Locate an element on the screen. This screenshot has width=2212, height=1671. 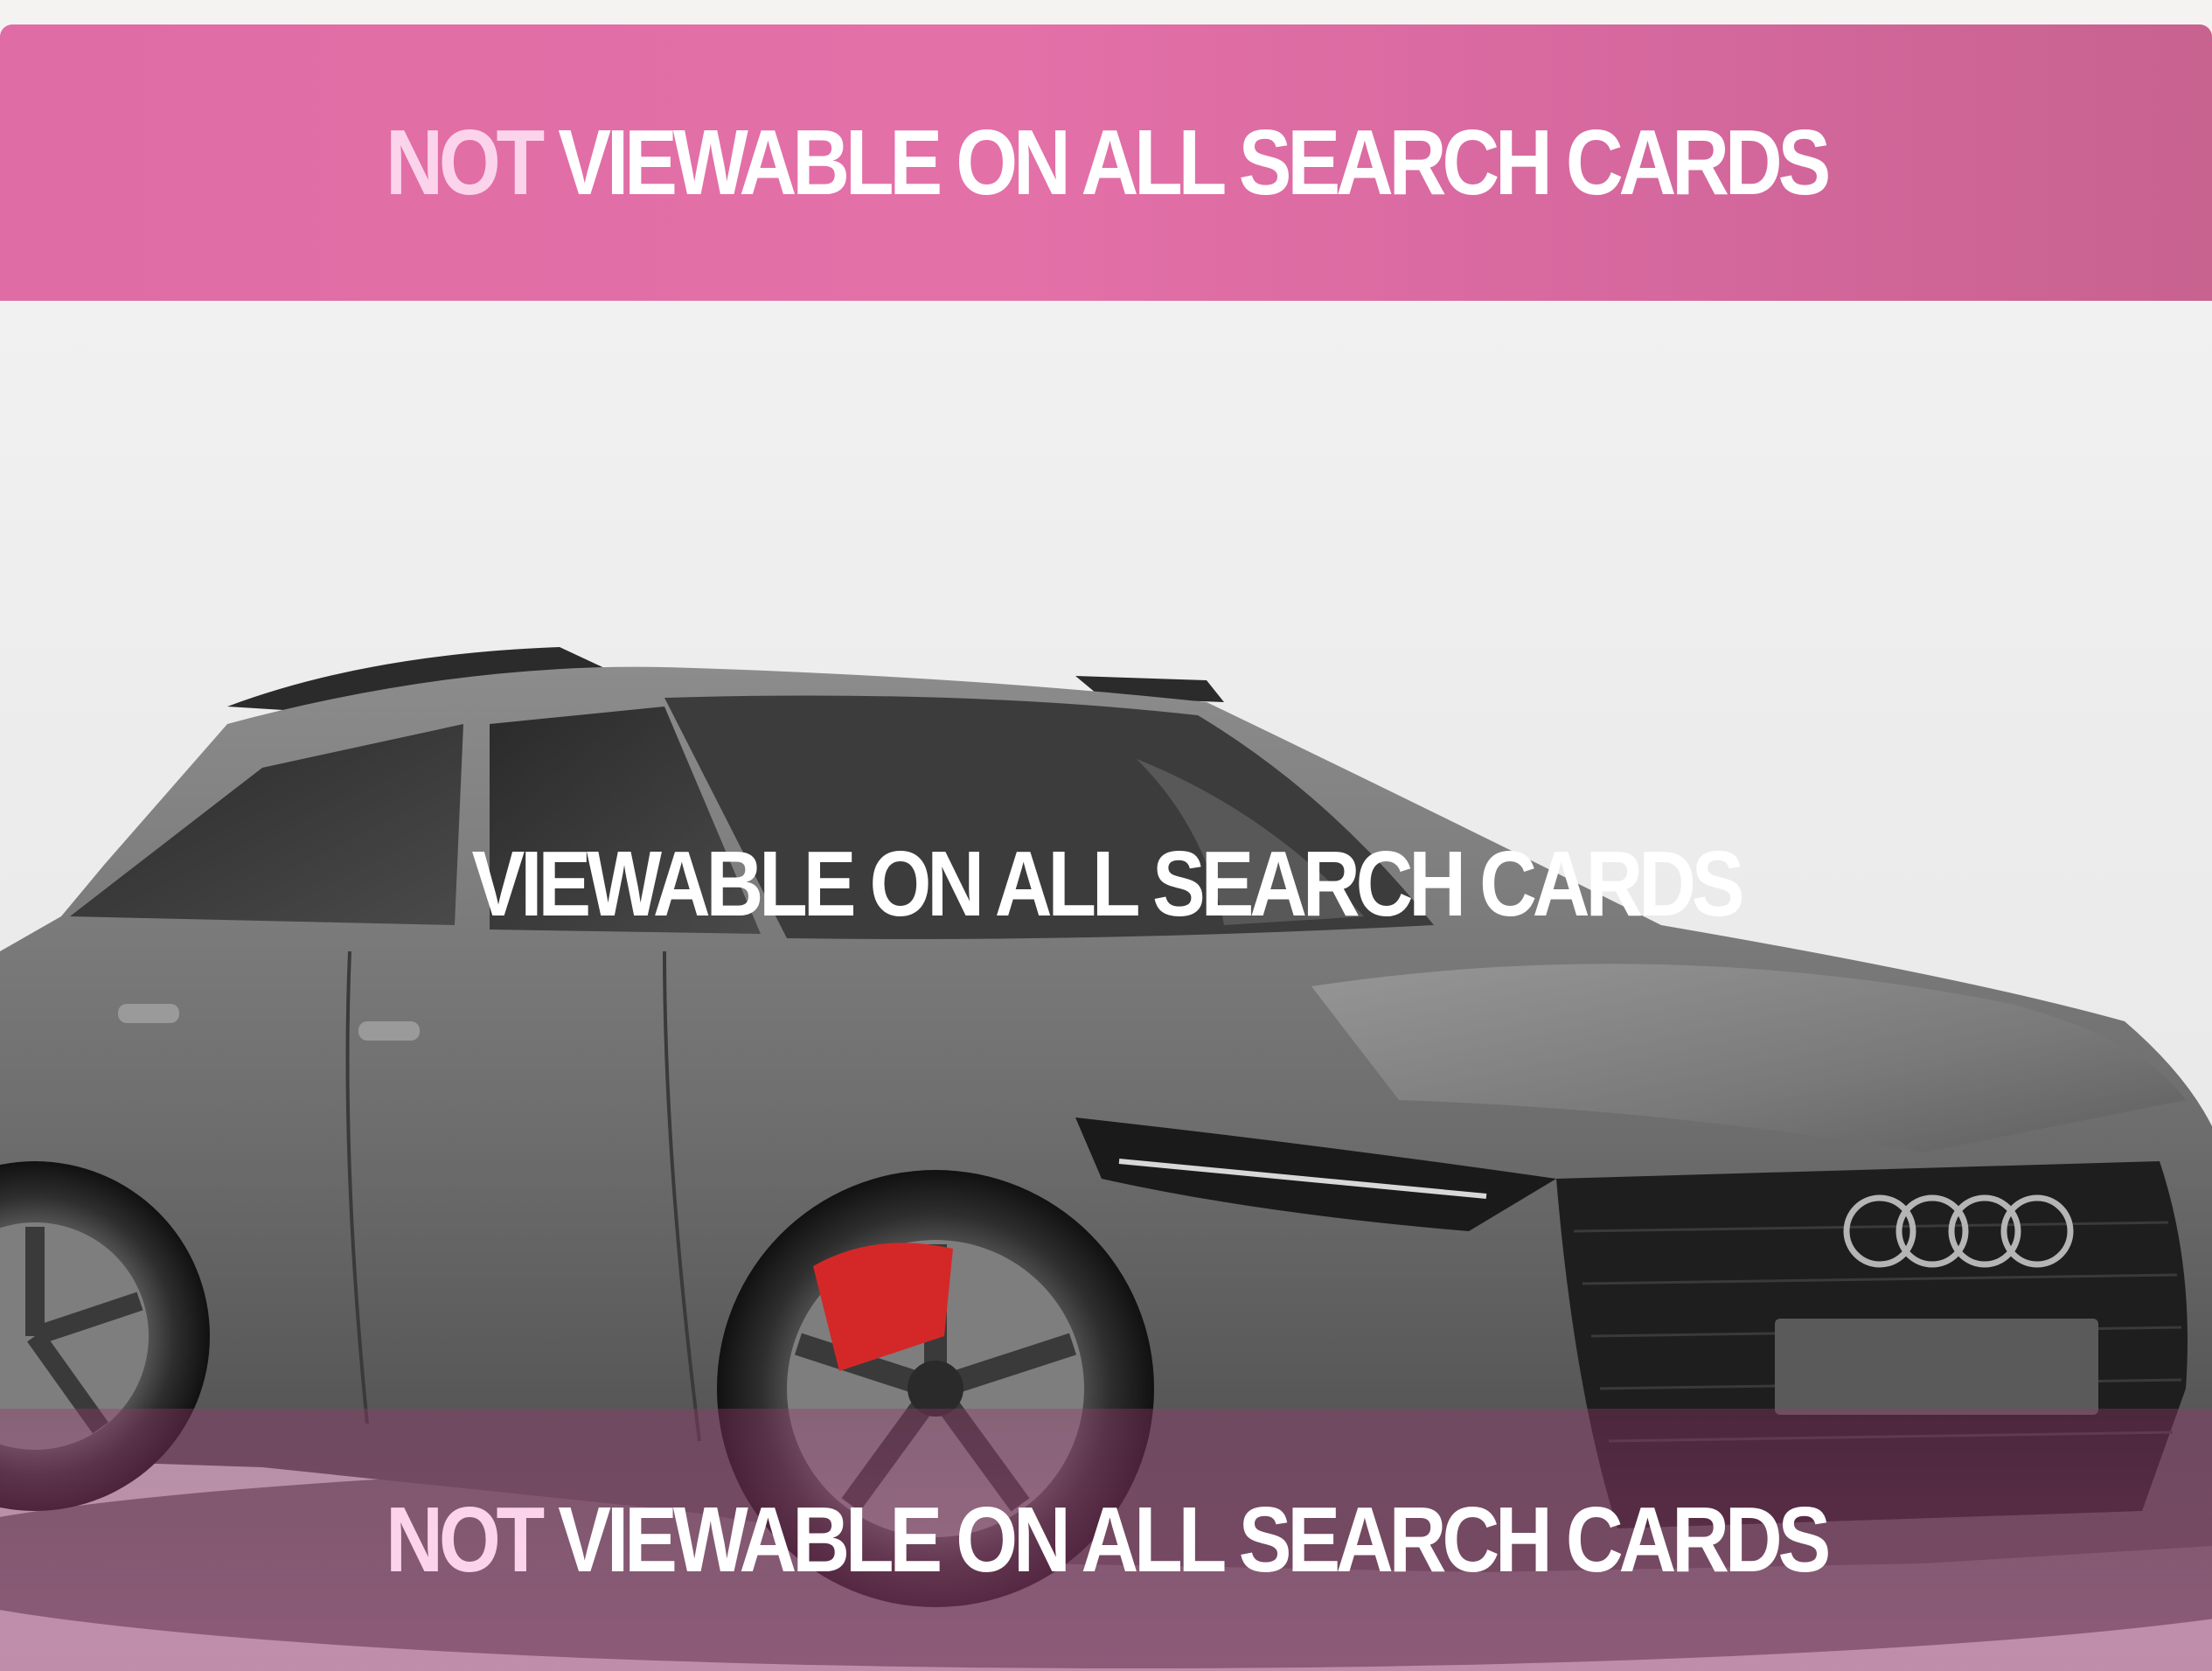
bottom-banner-accent-word: NOT is located at coordinates (465, 1539).